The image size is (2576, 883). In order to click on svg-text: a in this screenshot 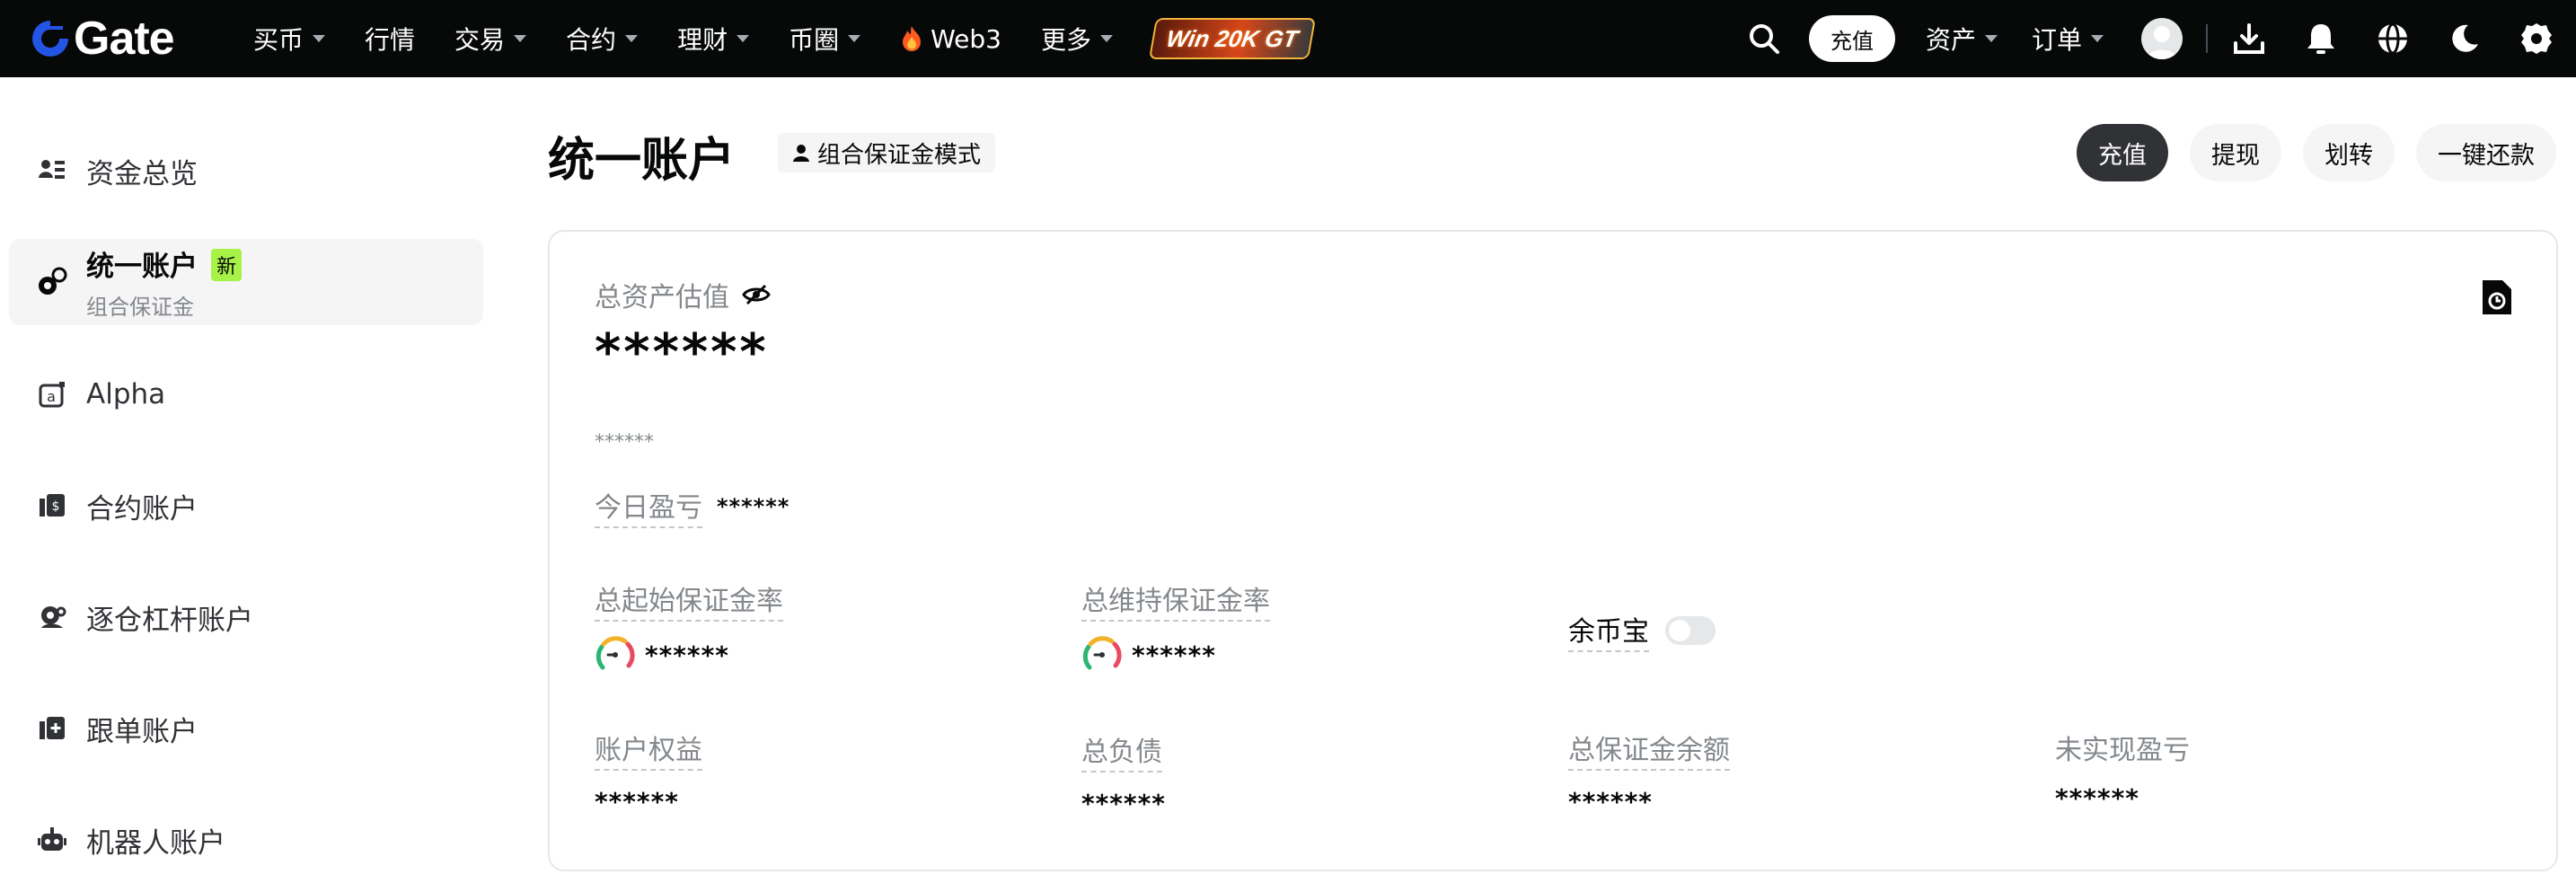, I will do `click(51, 396)`.